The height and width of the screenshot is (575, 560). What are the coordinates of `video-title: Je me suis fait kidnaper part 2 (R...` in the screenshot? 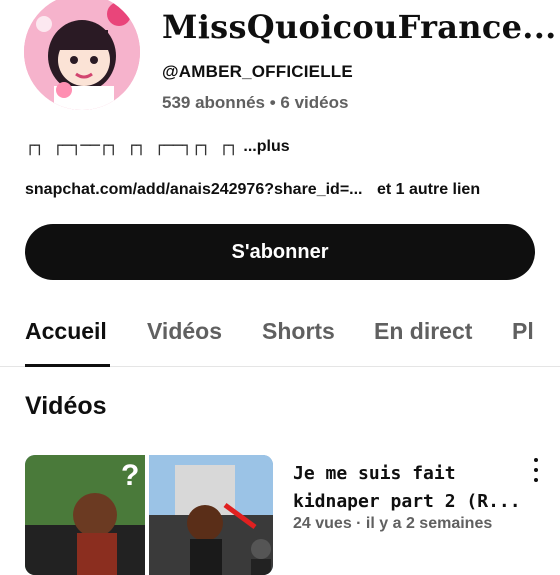 It's located at (408, 488).